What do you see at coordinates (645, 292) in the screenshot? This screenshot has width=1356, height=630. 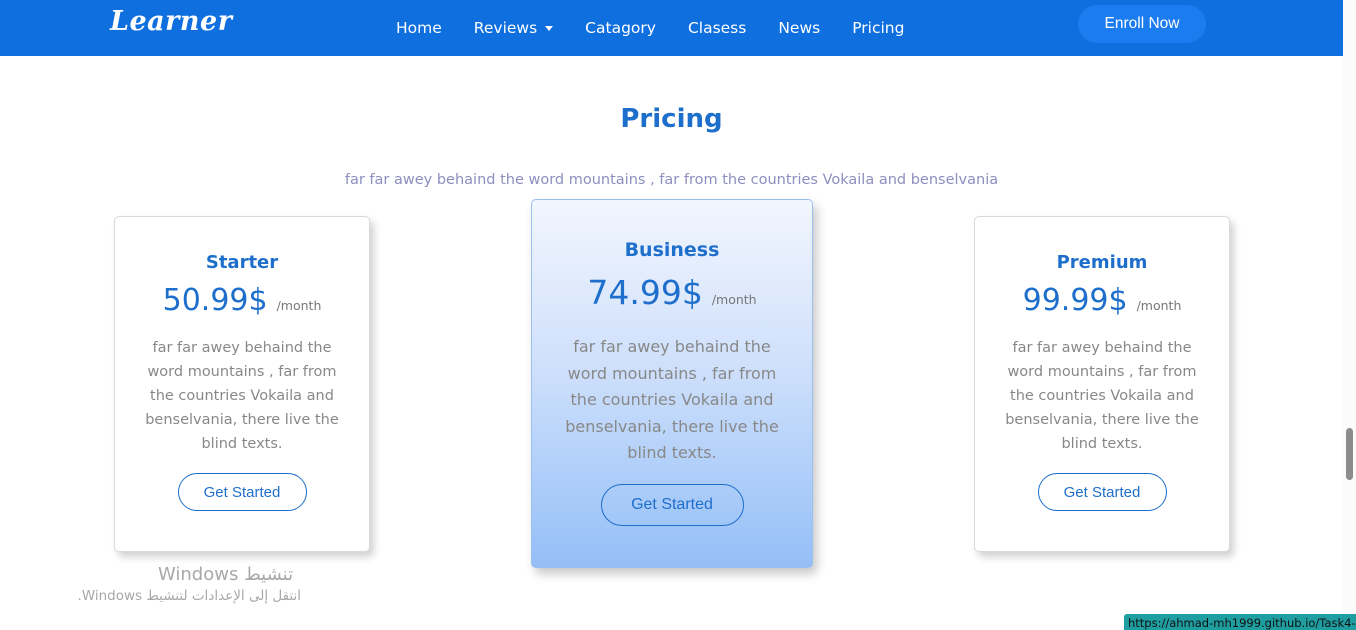 I see `plan-price: 74.99$` at bounding box center [645, 292].